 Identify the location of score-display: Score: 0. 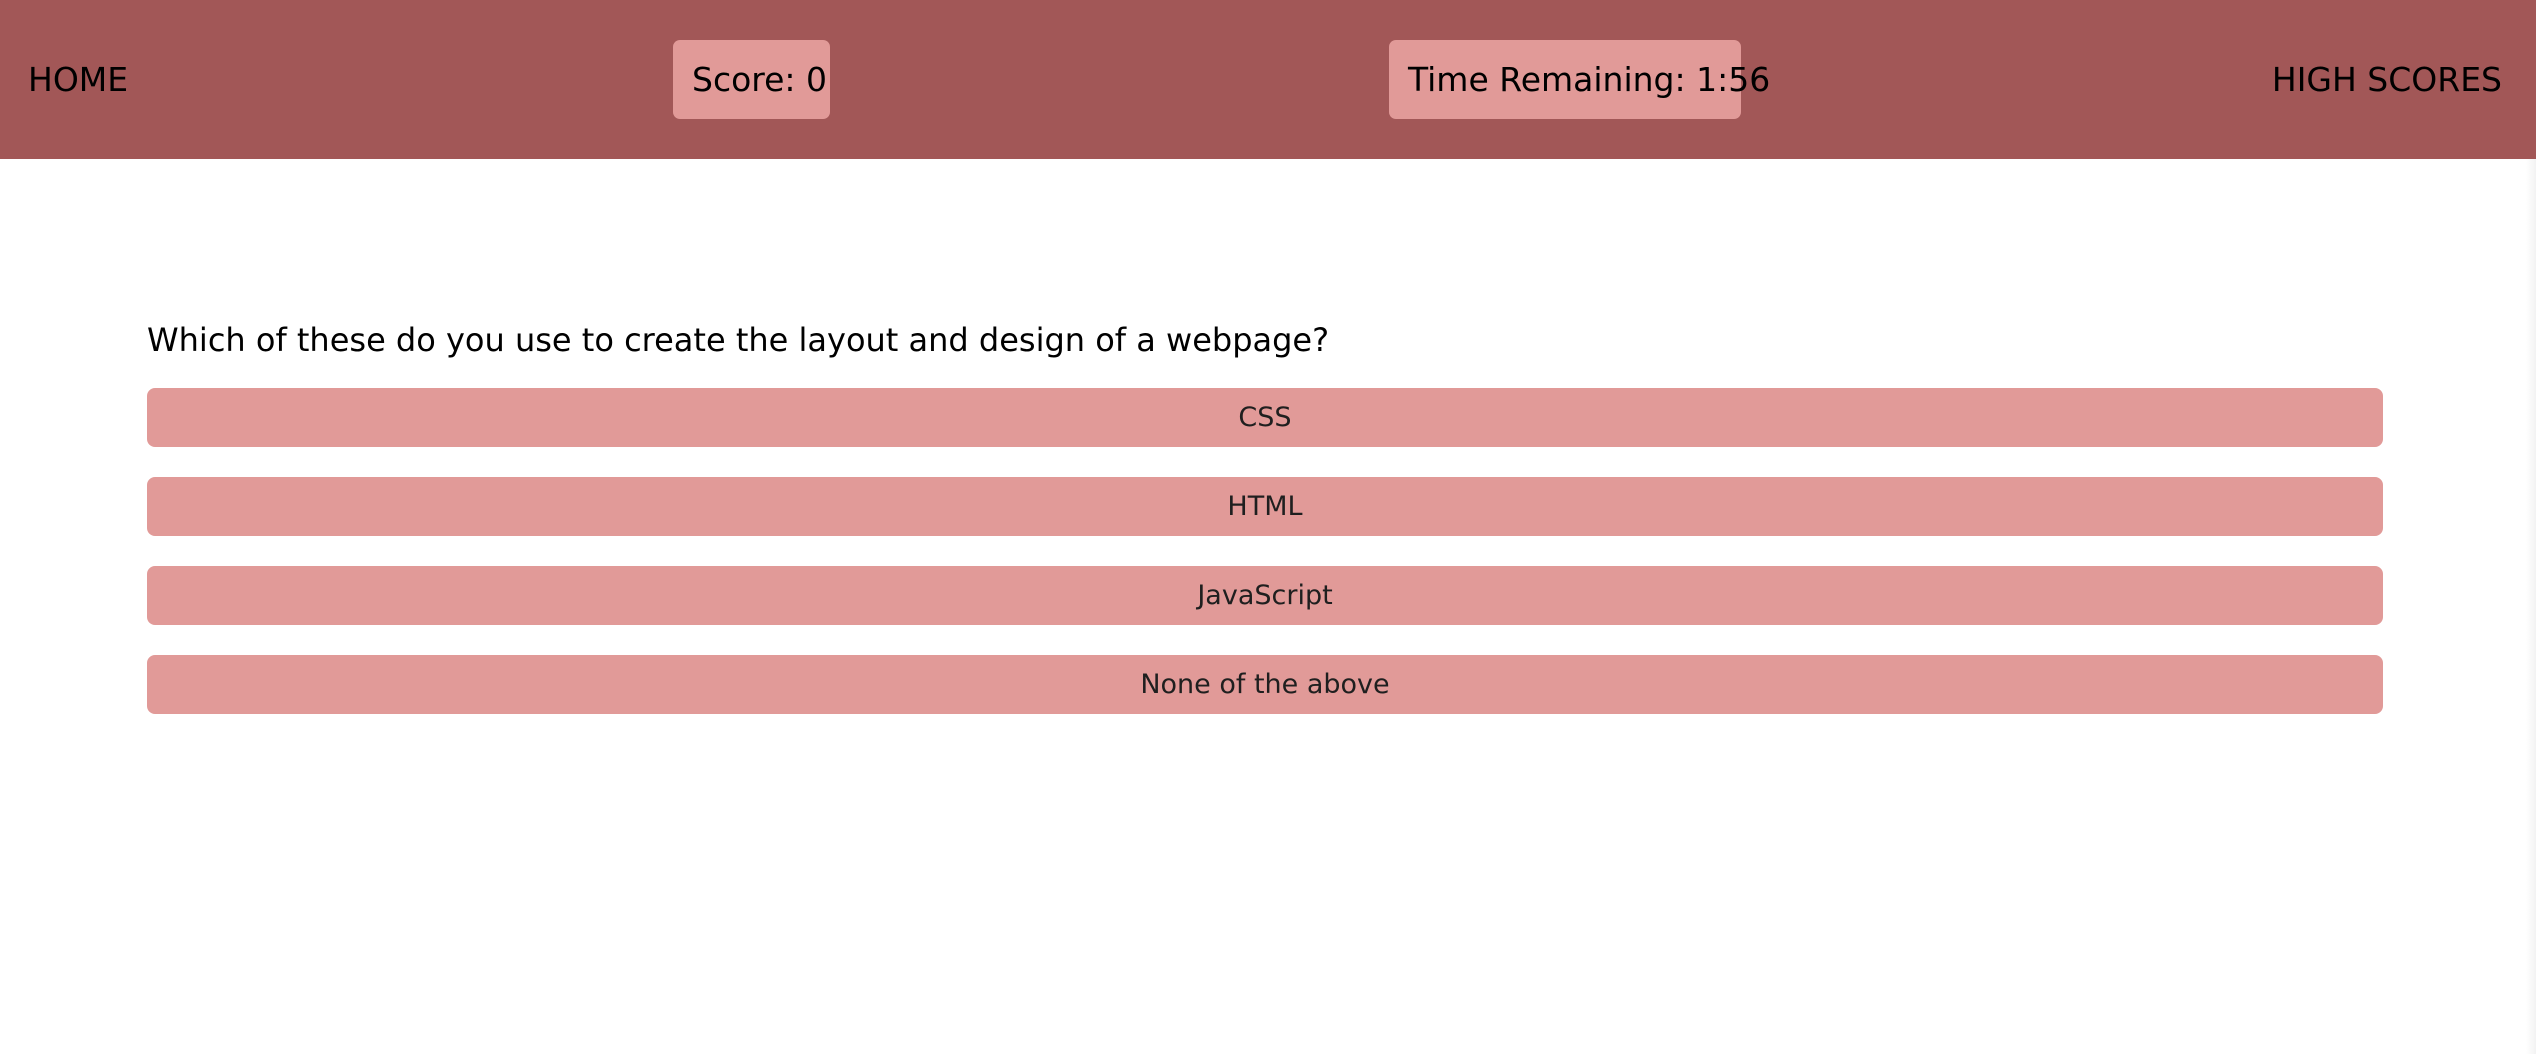
(751, 79).